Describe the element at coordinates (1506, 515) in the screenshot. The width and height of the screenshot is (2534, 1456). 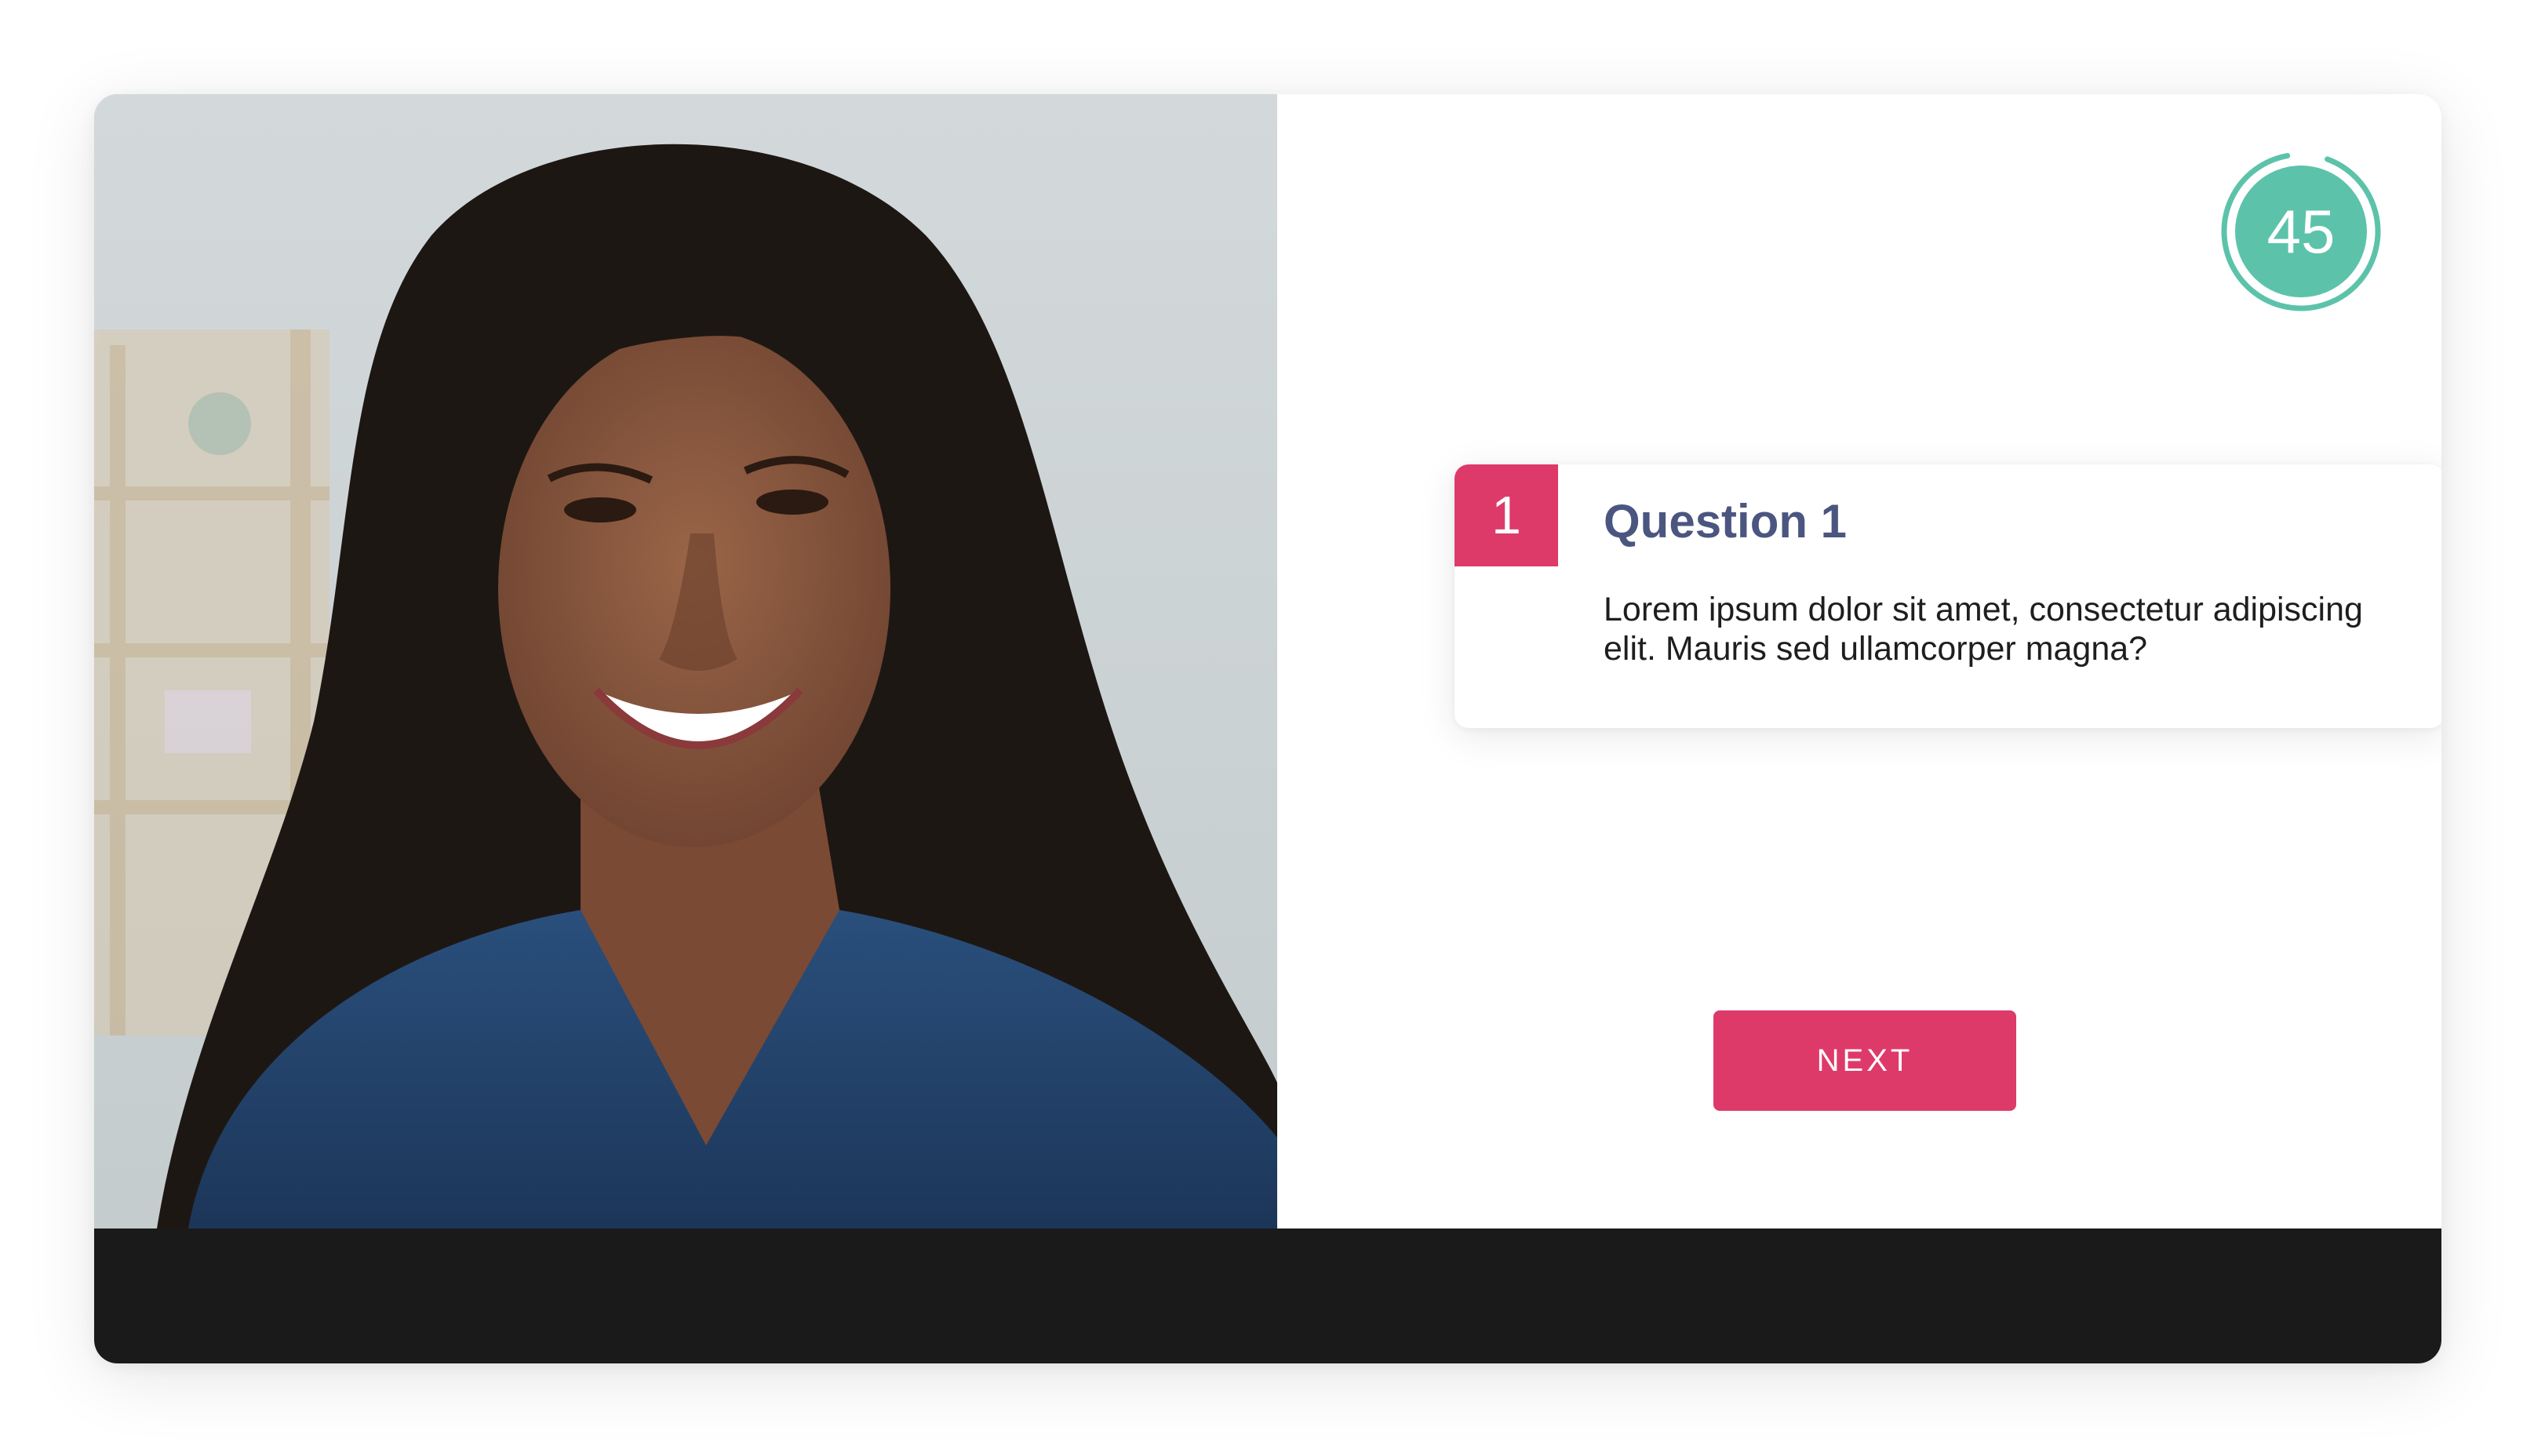
I see `question-number-badge: 1` at that location.